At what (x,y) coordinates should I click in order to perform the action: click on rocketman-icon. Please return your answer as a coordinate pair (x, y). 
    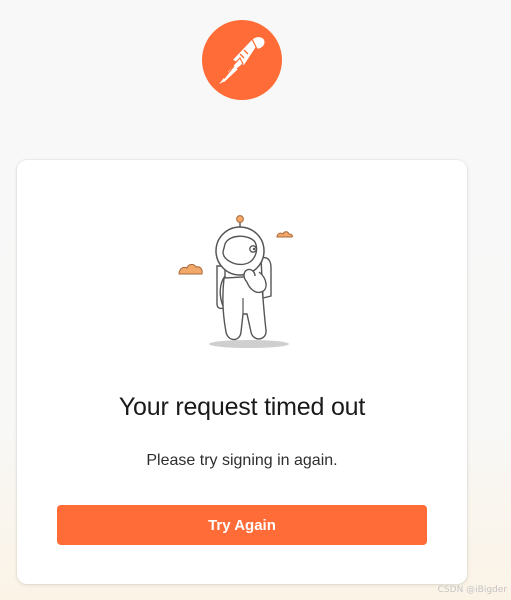
    Looking at the image, I should click on (242, 58).